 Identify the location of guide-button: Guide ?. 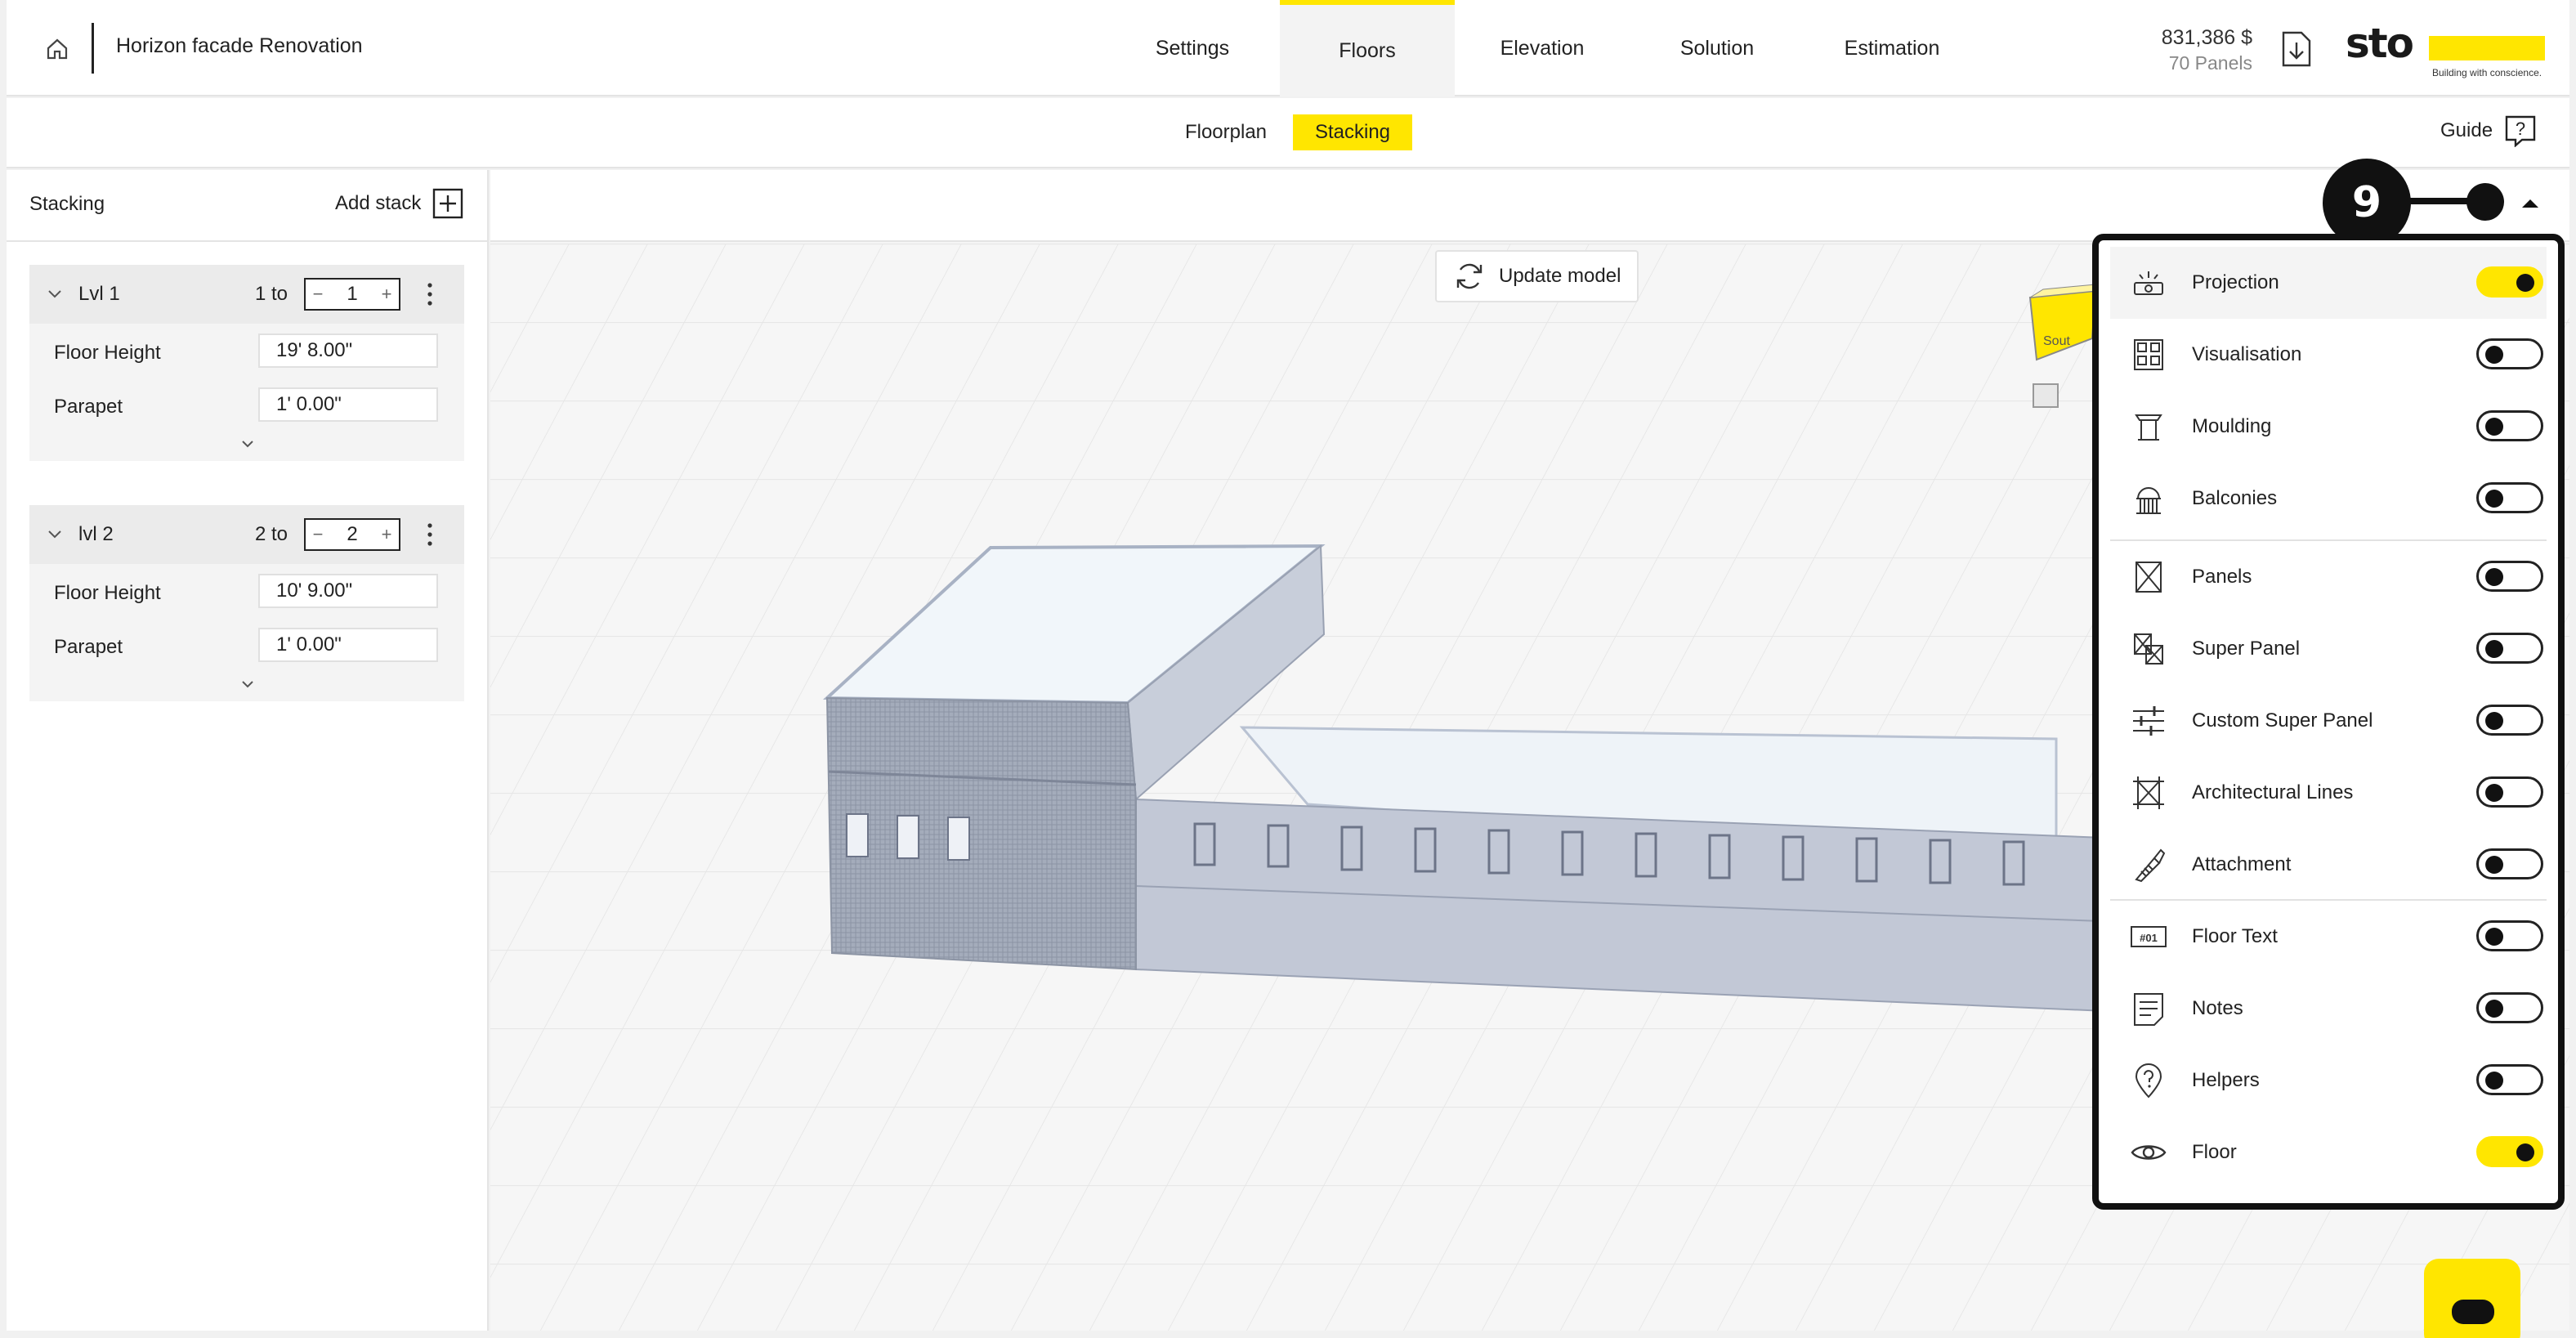
(2488, 130).